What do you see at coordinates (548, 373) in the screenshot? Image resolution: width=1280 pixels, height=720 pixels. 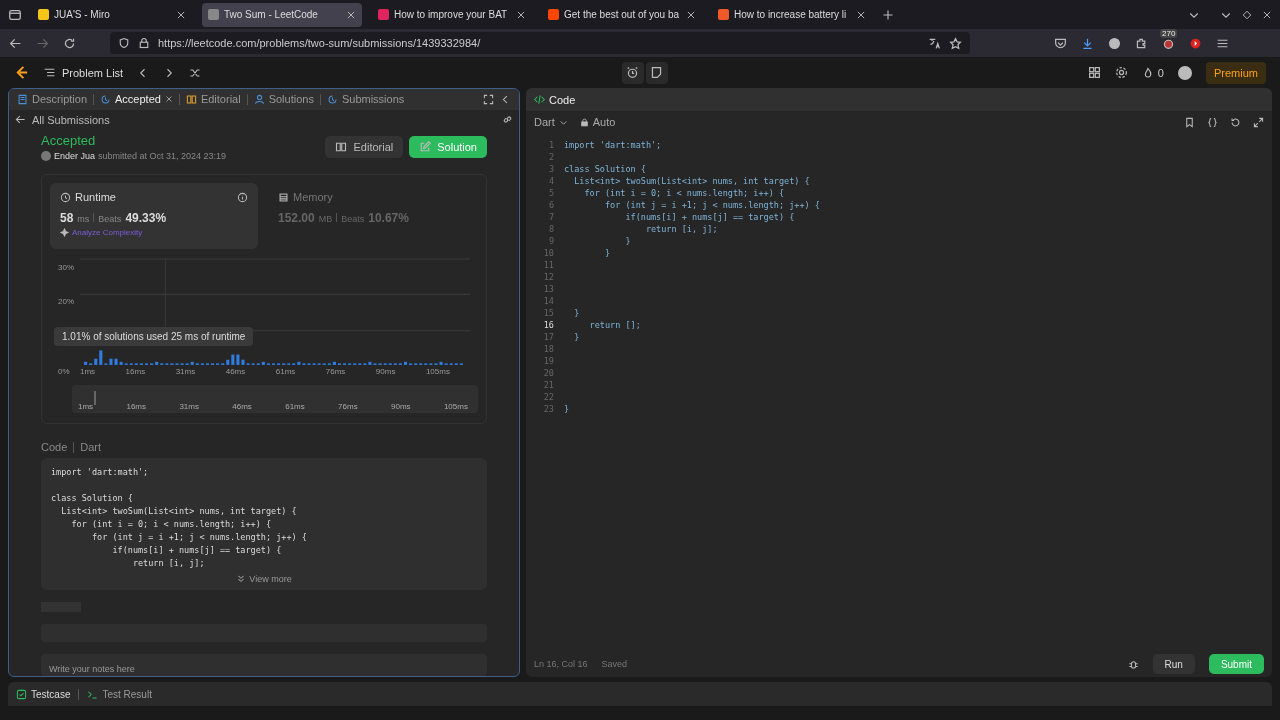 I see `line-number: 20` at bounding box center [548, 373].